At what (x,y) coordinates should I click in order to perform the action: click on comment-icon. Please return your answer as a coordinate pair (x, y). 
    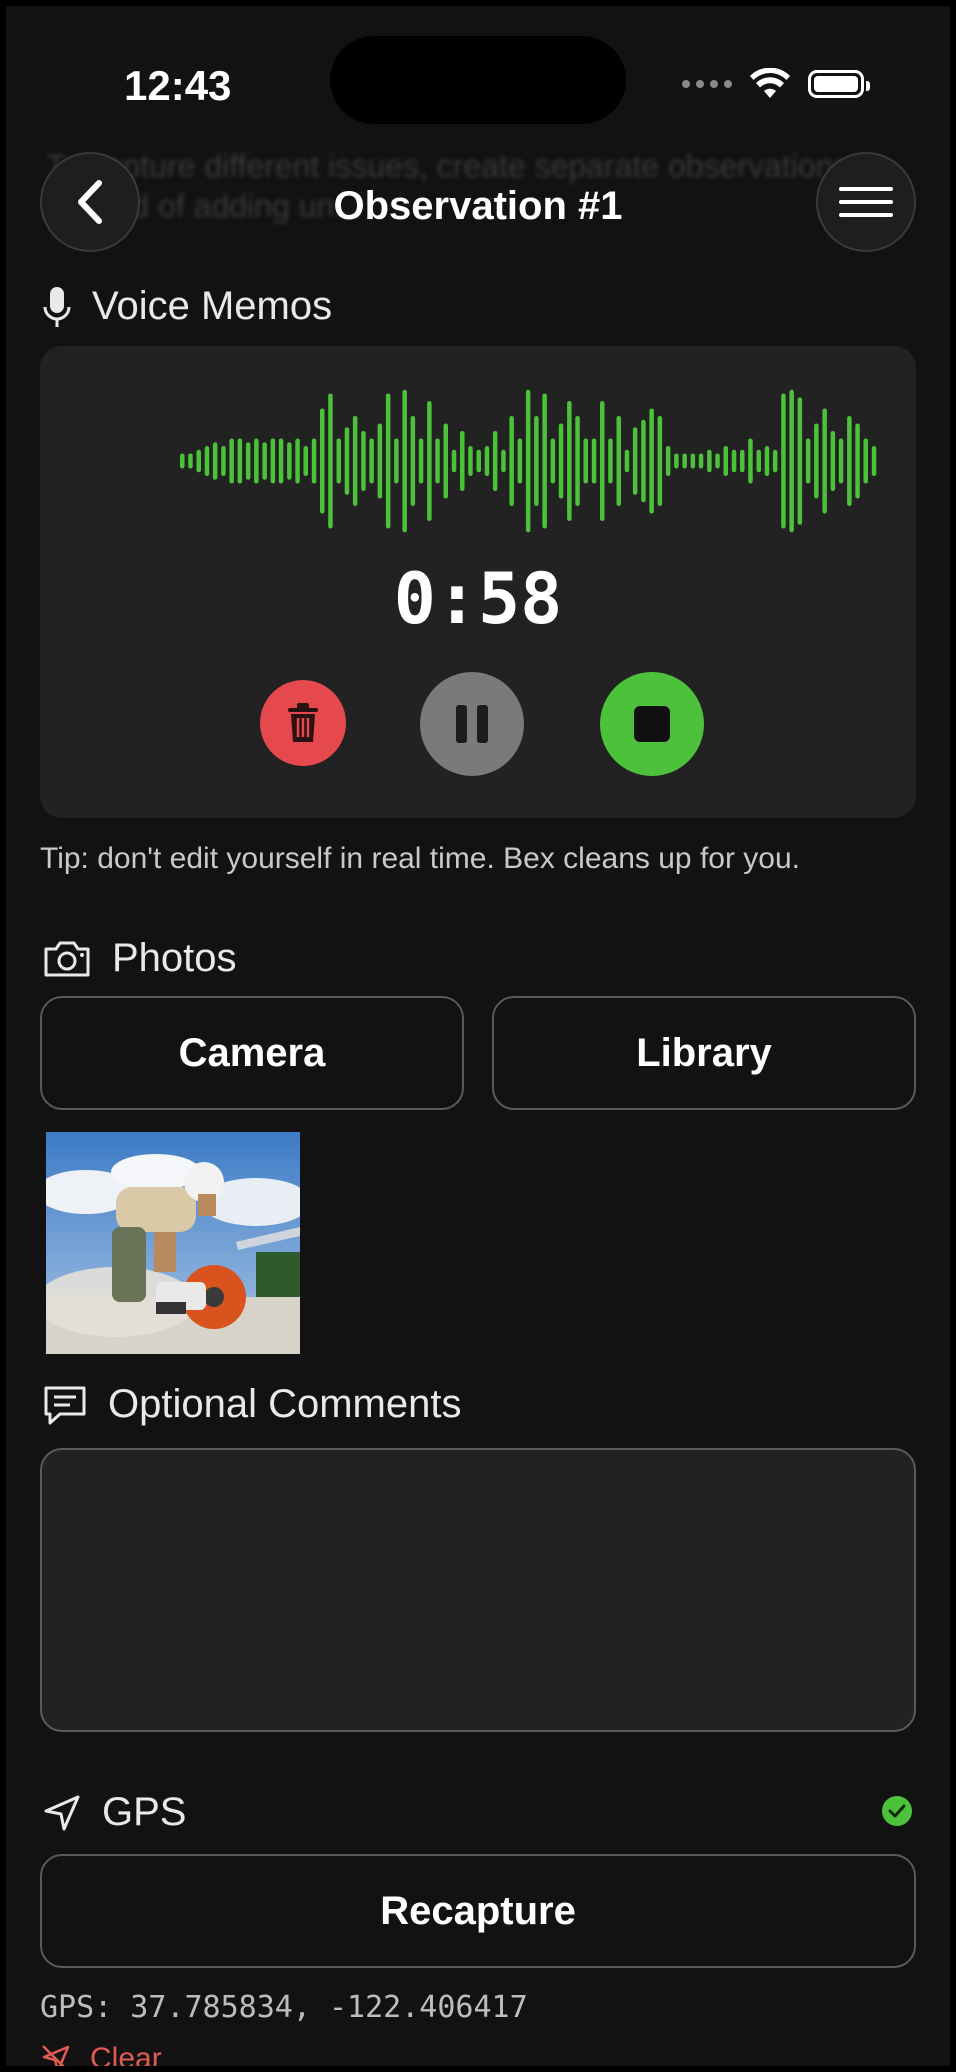
    Looking at the image, I should click on (65, 1405).